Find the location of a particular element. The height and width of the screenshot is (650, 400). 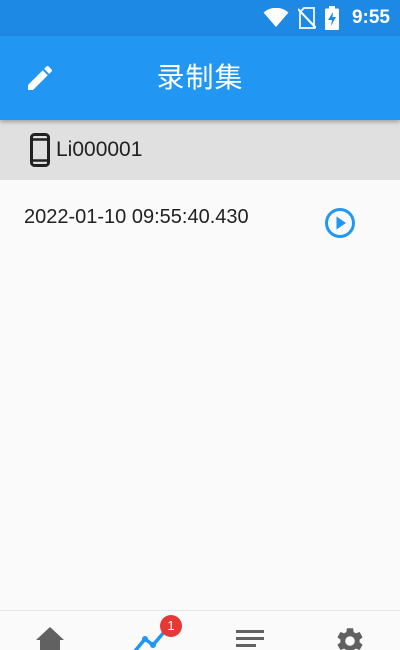

app-bar: 录制集 is located at coordinates (200, 78).